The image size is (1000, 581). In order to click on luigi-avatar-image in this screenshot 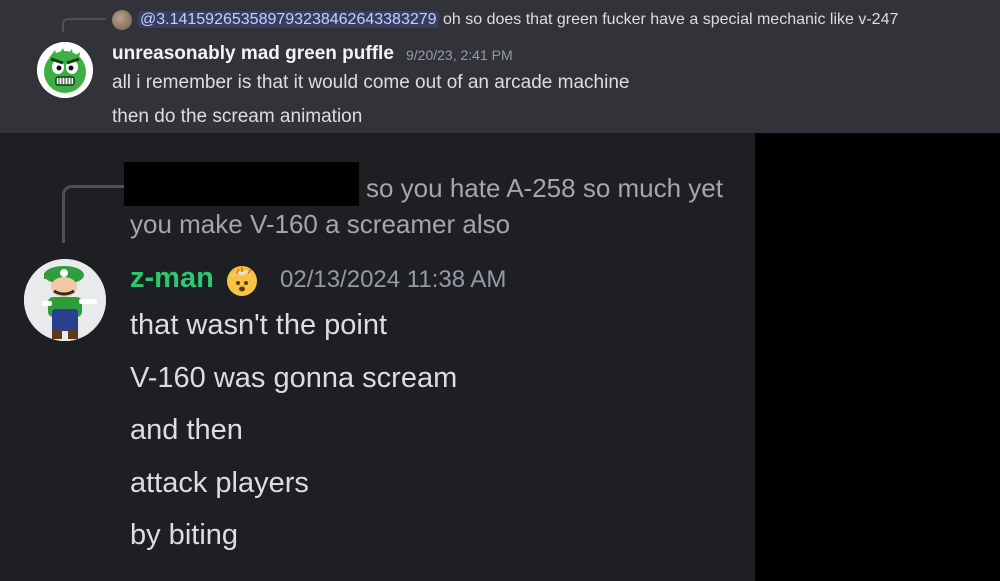, I will do `click(65, 300)`.